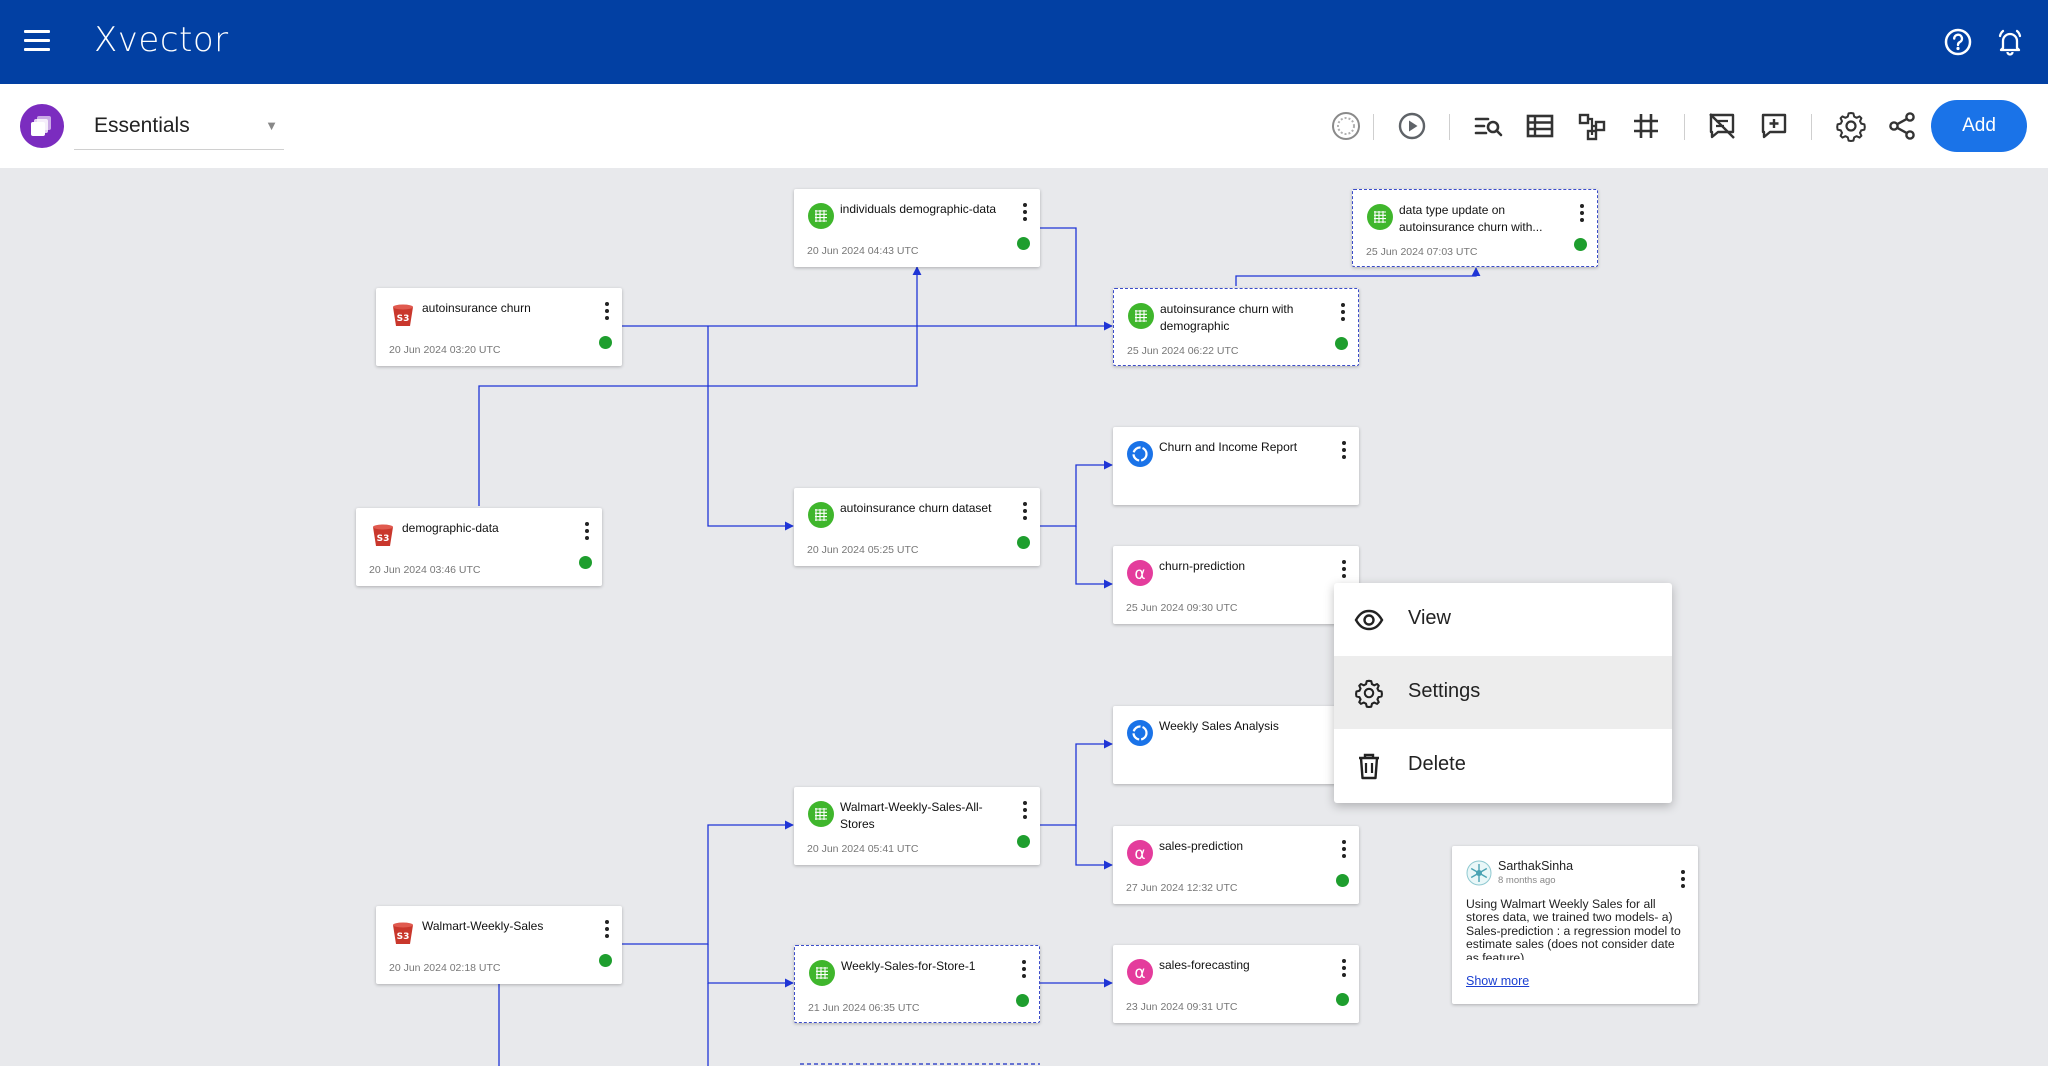 This screenshot has width=2048, height=1066. Describe the element at coordinates (916, 508) in the screenshot. I see `node-title: autoinsurance churn dataset` at that location.